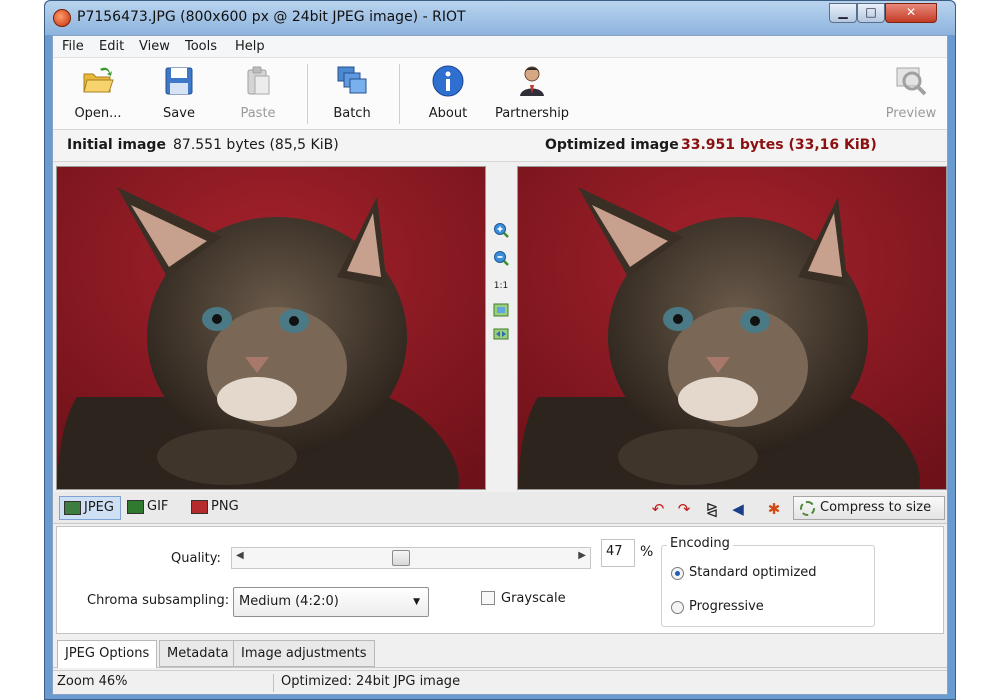 The height and width of the screenshot is (700, 1000). I want to click on format-tab-label: JPEG, so click(99, 507).